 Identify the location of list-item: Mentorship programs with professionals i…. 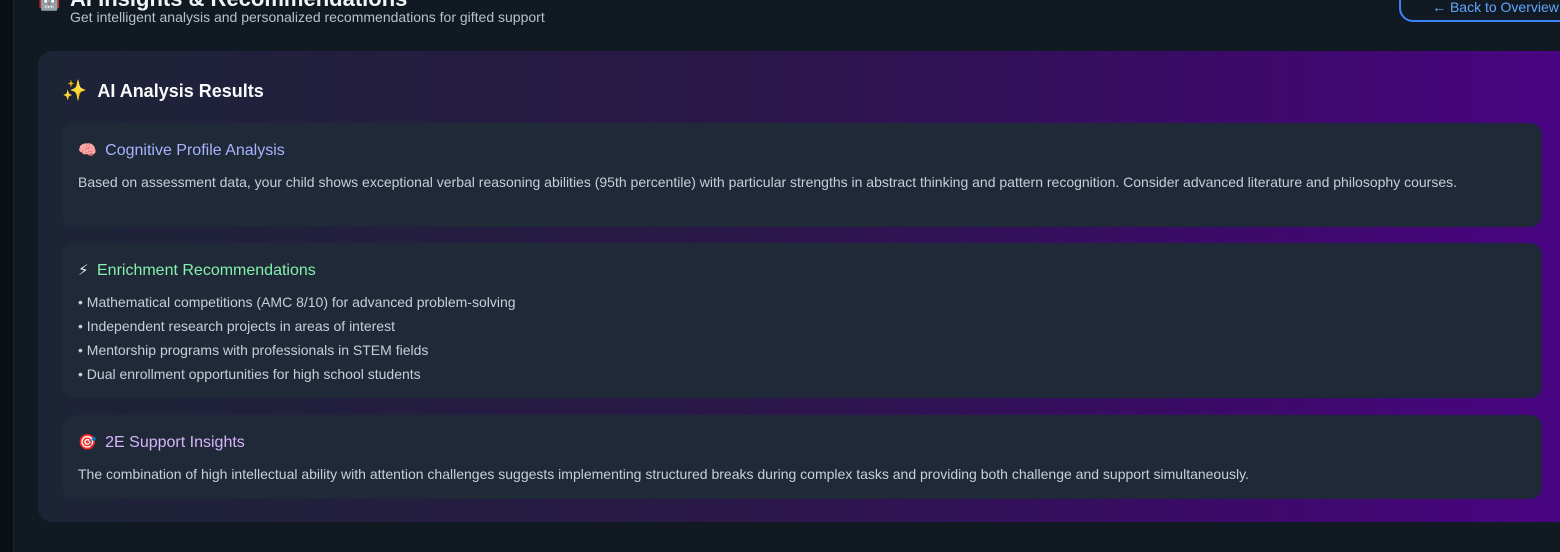
(798, 352).